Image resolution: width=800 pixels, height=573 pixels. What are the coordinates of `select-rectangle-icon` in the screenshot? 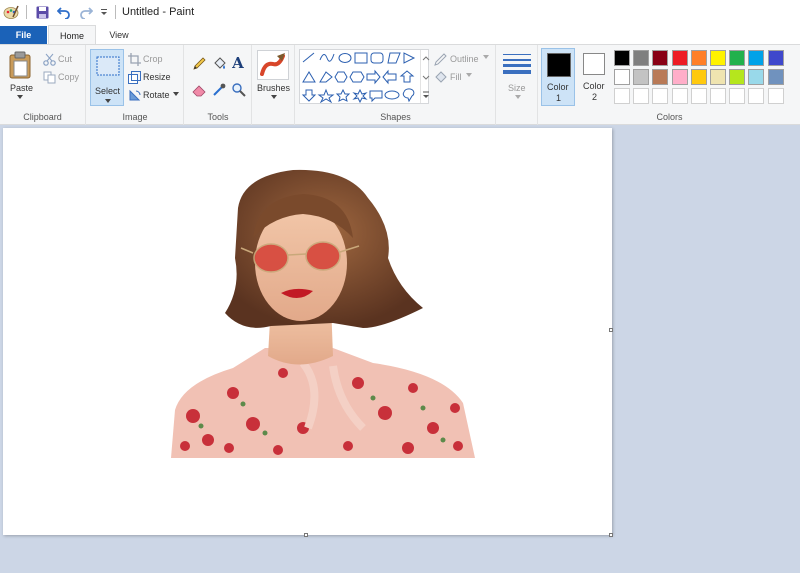 It's located at (108, 66).